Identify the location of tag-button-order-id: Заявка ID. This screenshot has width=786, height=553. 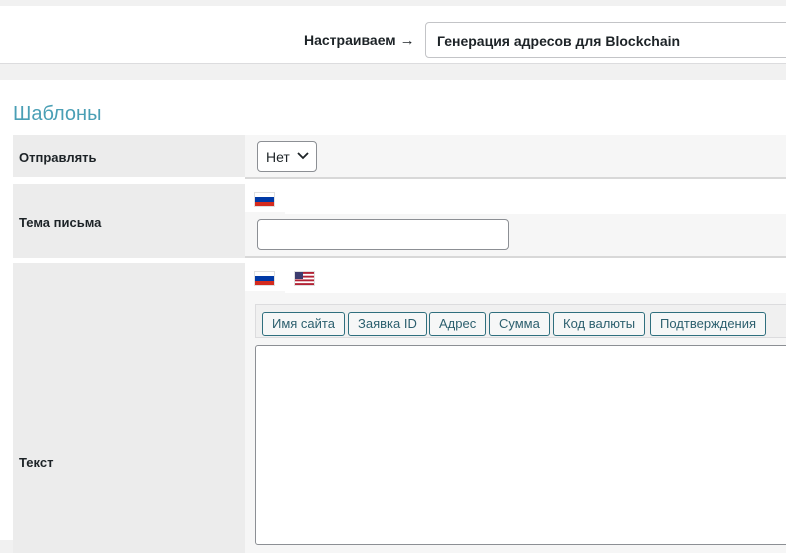
(387, 324).